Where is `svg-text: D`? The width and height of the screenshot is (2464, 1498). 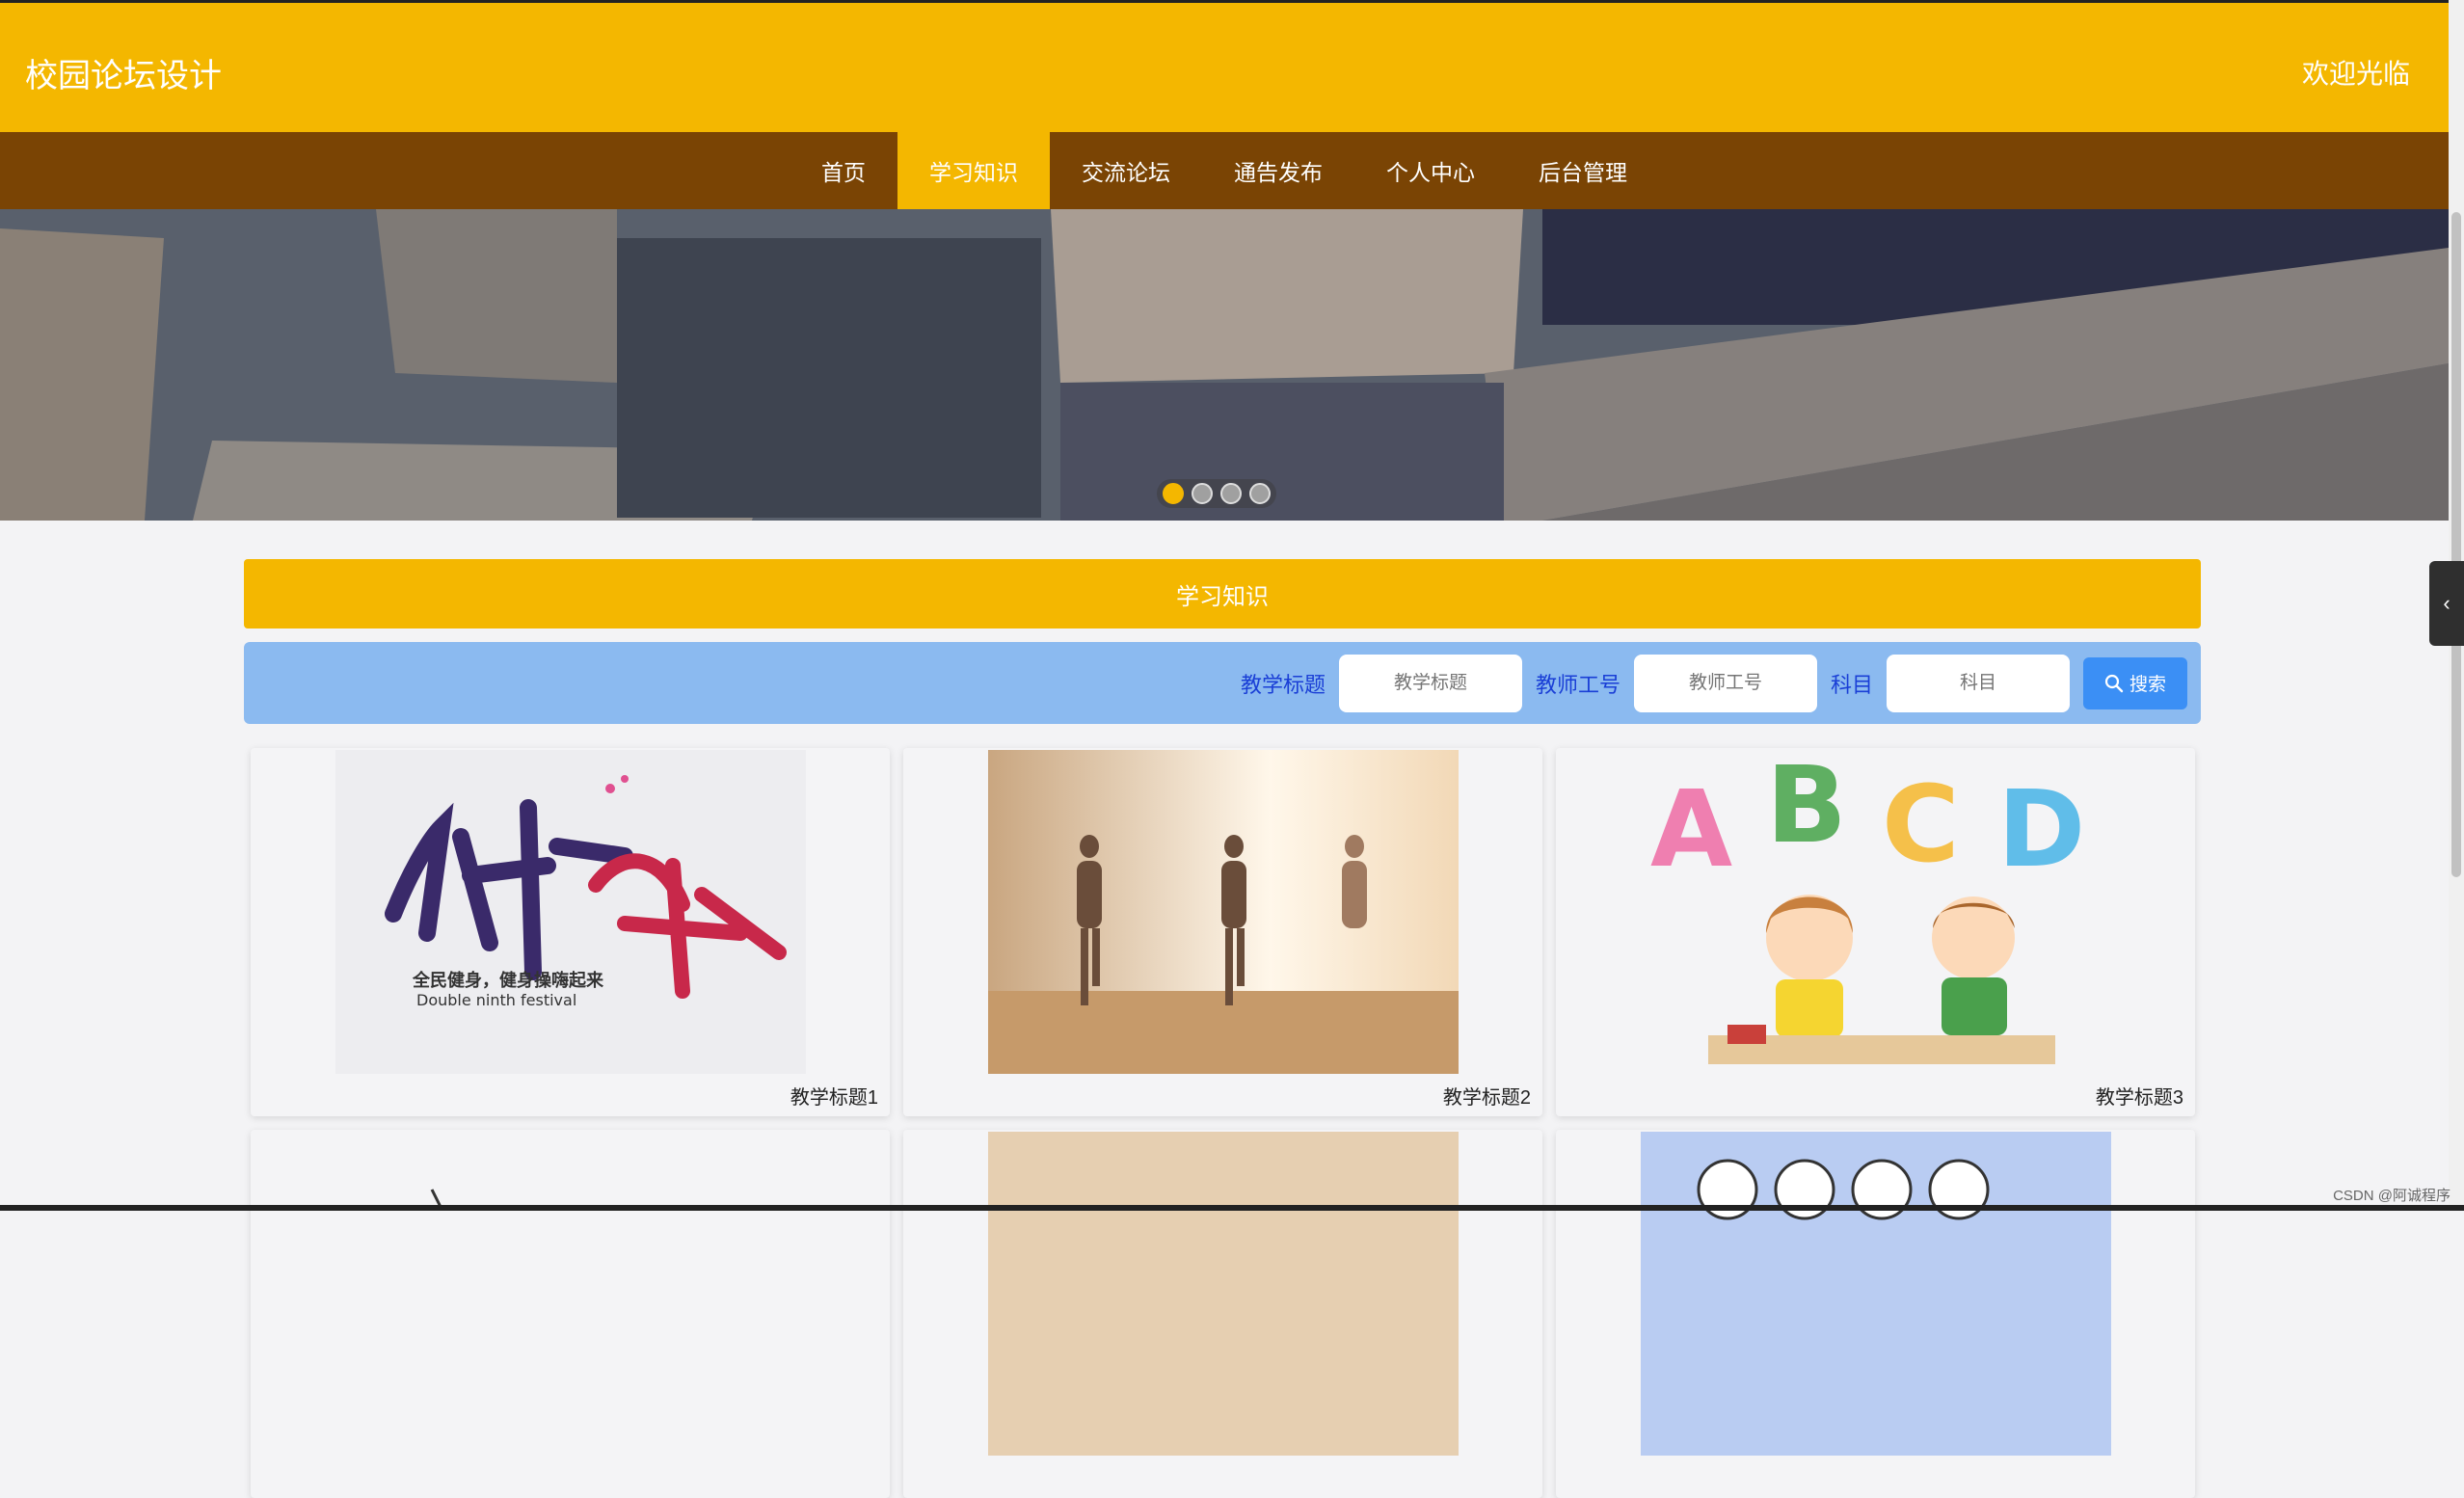 svg-text: D is located at coordinates (2041, 829).